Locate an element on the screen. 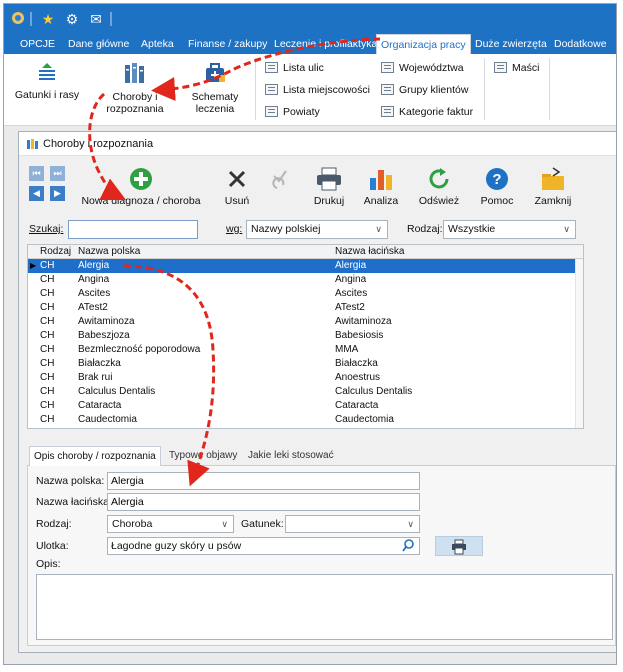  treatment-schemes-button: Schematy leczenia is located at coordinates (215, 88).